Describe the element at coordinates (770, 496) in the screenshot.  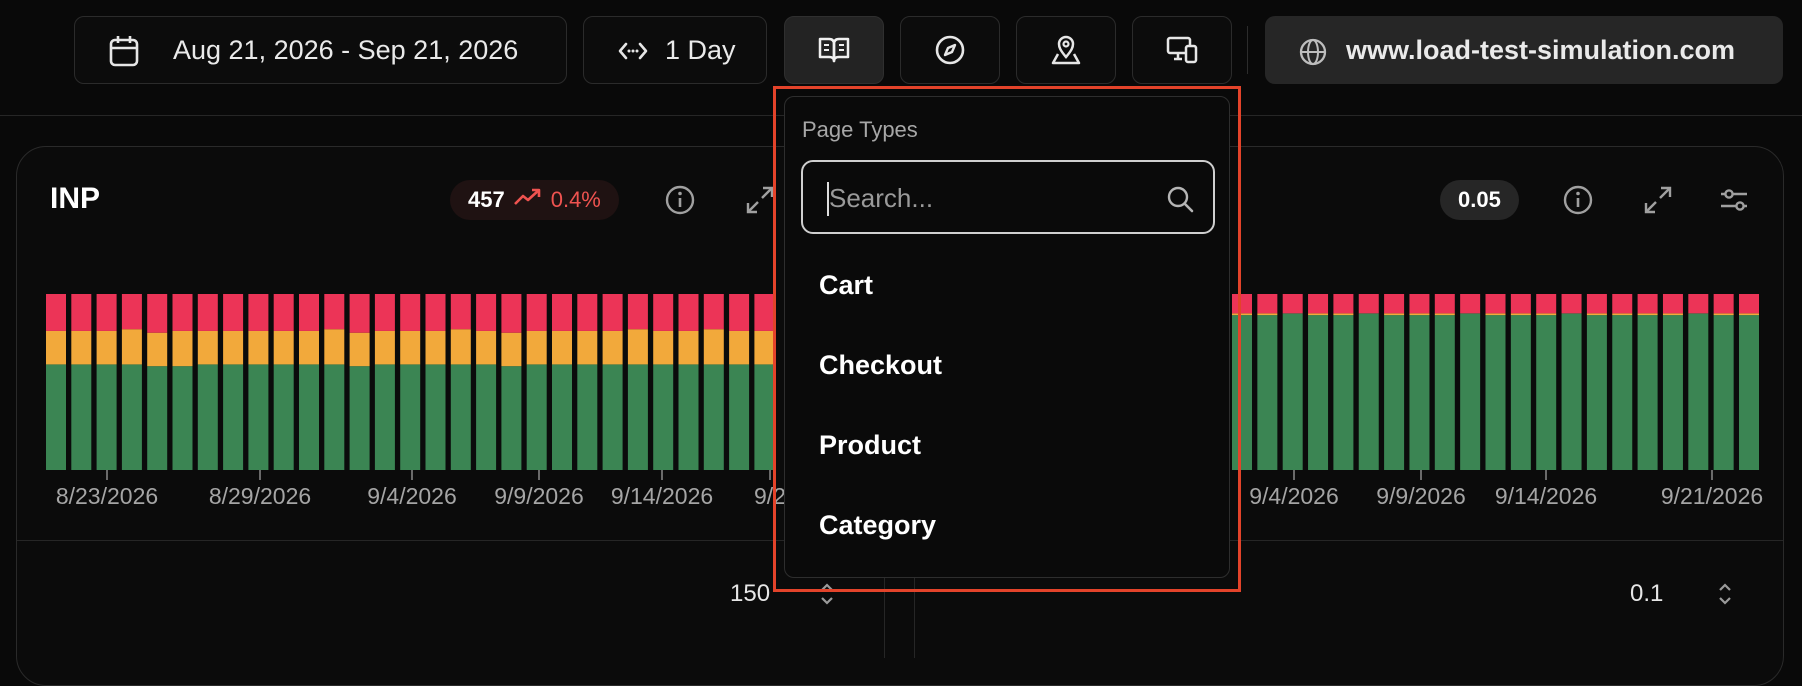
I see `chart0-tick-label: 9/2` at that location.